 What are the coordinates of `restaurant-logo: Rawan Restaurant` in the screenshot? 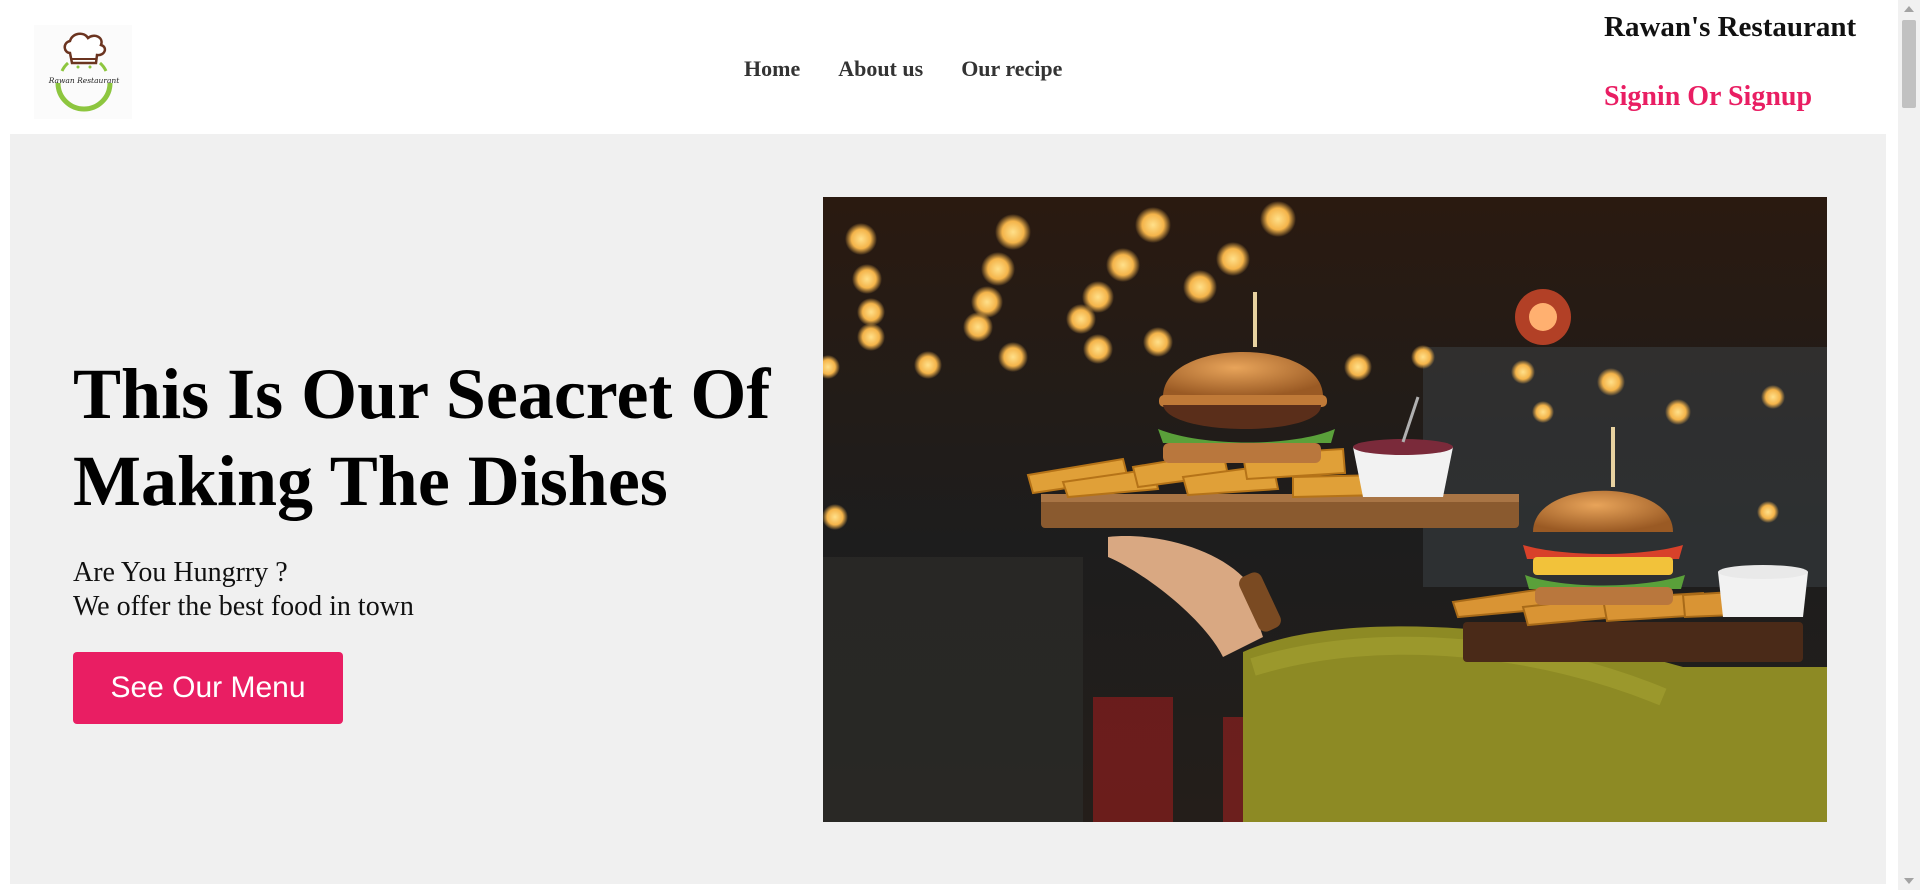 It's located at (83, 72).